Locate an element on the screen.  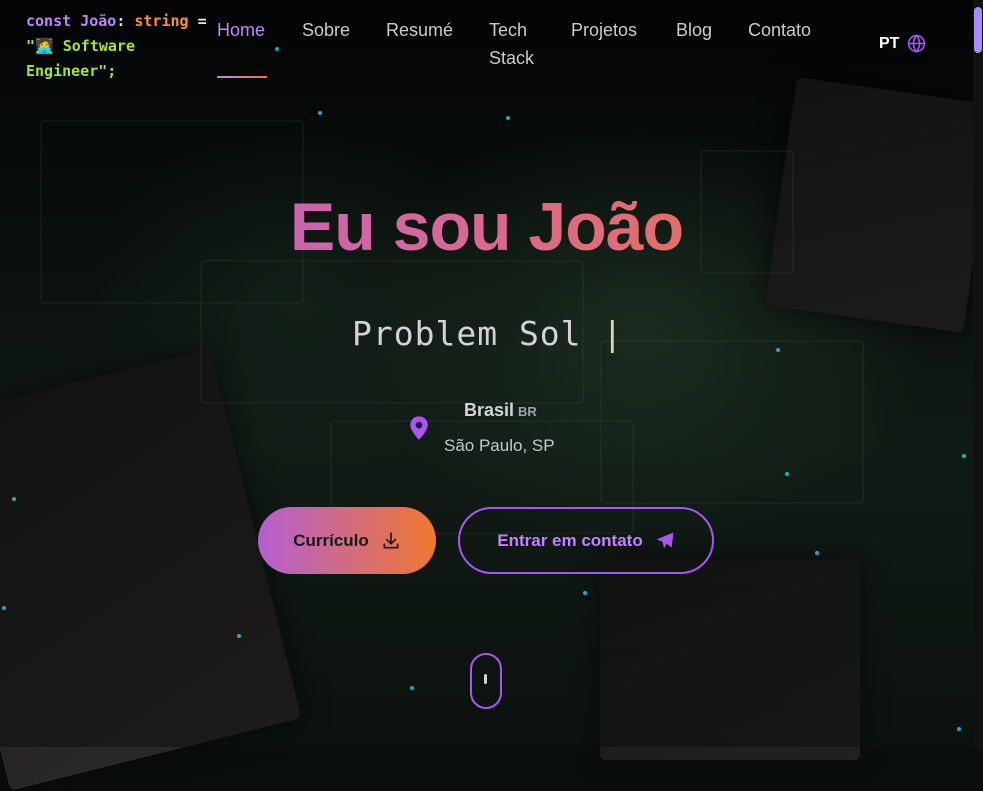
country-flag-code: BR is located at coordinates (527, 411).